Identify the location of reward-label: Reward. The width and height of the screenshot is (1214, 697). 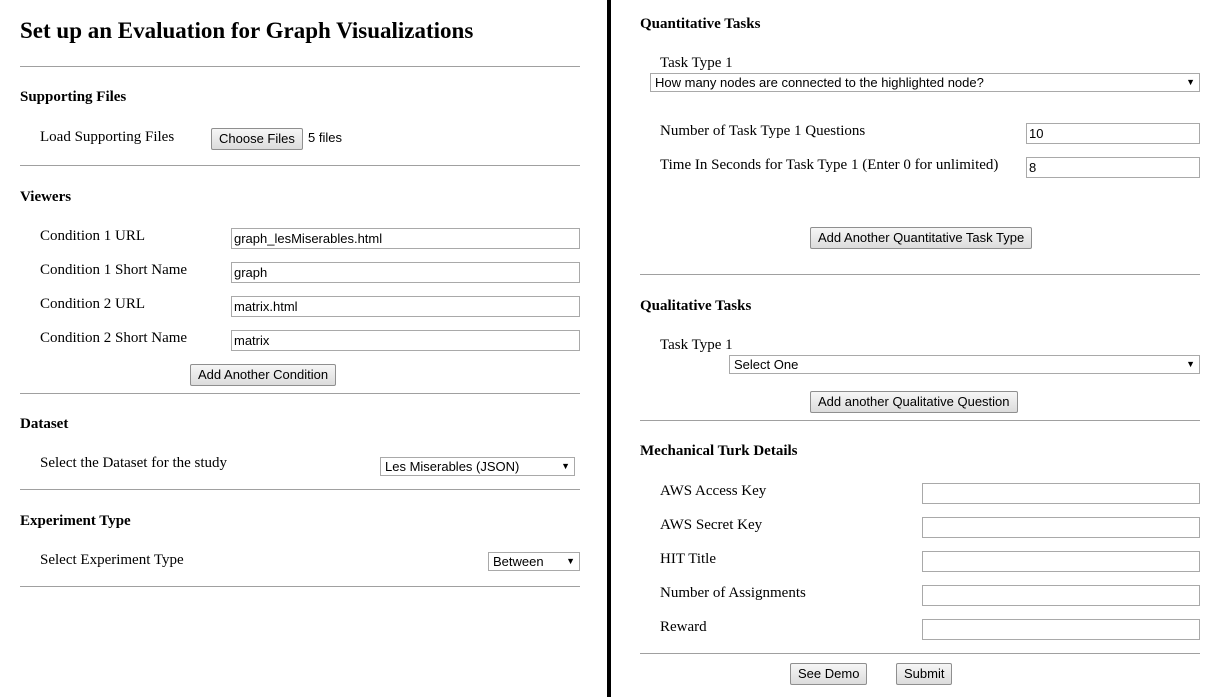
(683, 627).